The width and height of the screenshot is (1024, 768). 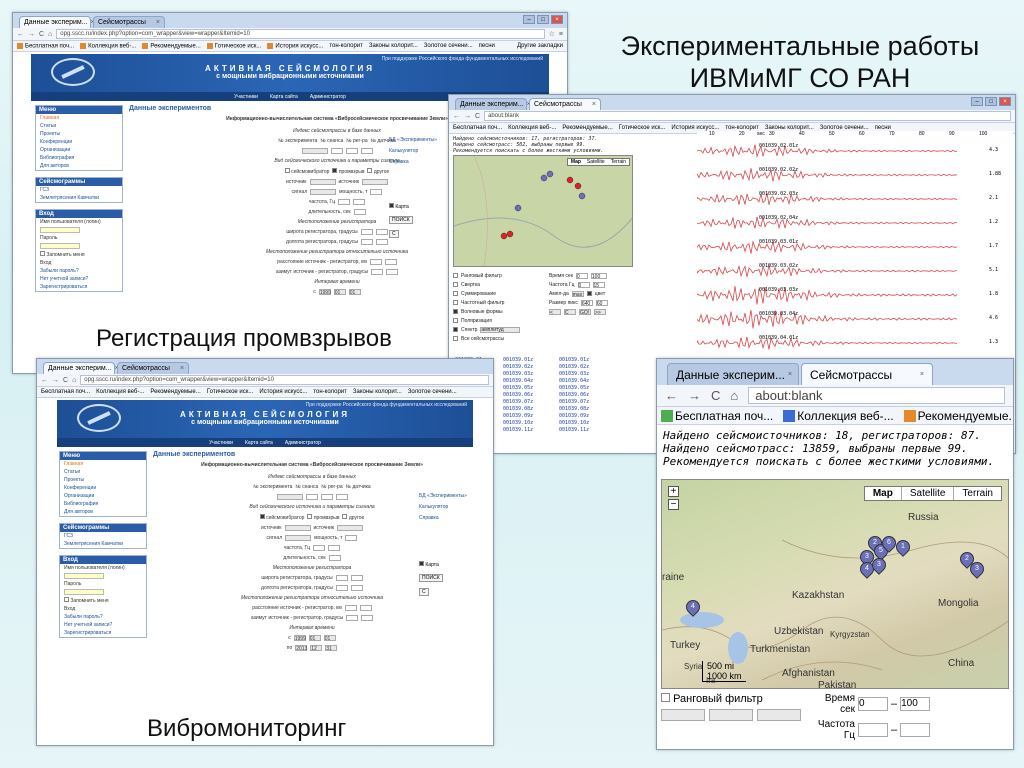 I want to click on site-logo-icon, so click(x=99, y=418).